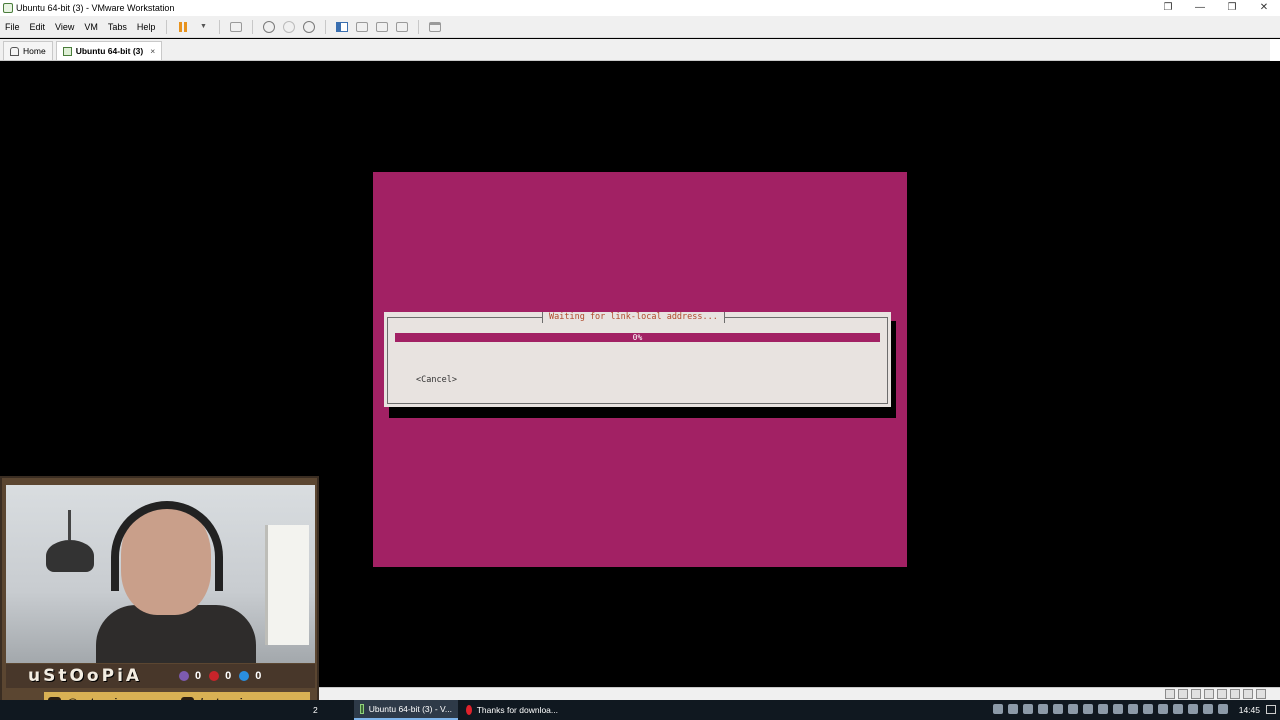 The image size is (1280, 720). I want to click on tab-bar: Home Ubuntu 64-bit (3) ×, so click(640, 50).